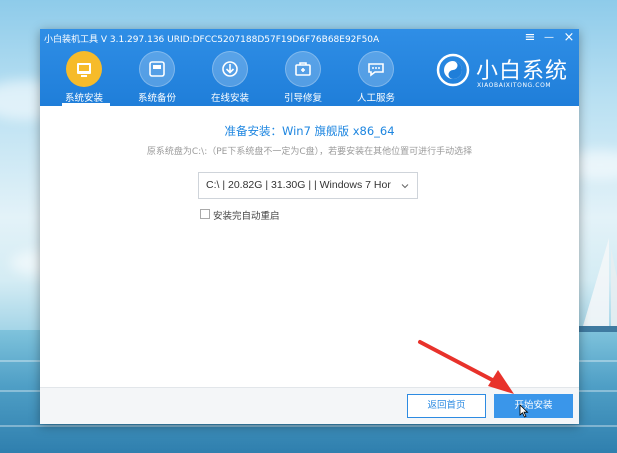 The image size is (617, 453). I want to click on brand-name: 小白系统, so click(522, 71).